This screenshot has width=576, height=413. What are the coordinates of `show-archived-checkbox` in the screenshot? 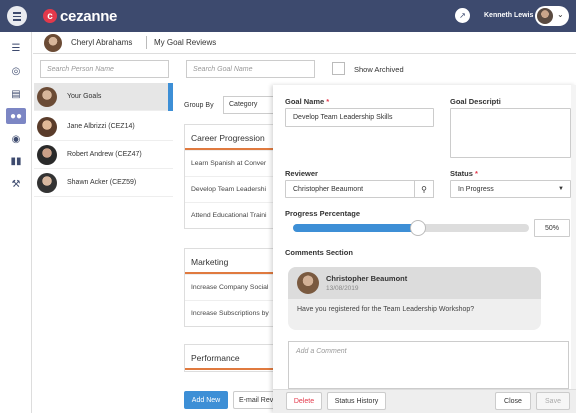 It's located at (338, 68).